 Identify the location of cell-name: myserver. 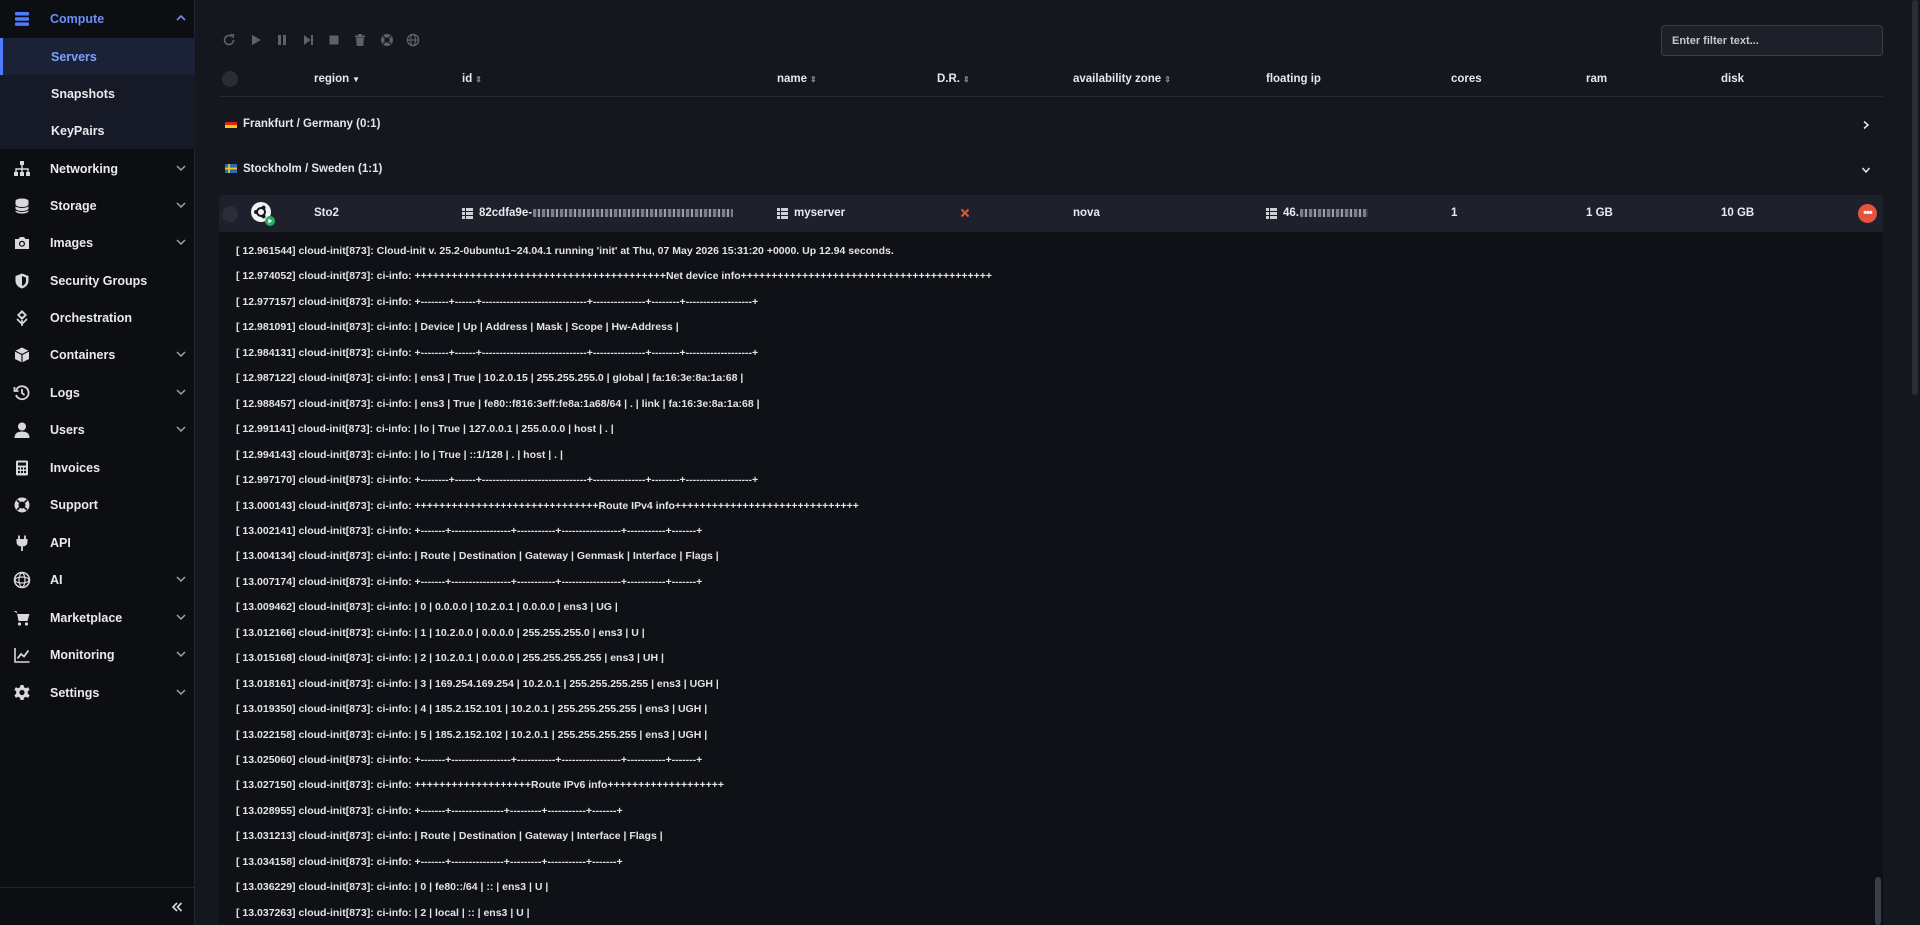
(811, 213).